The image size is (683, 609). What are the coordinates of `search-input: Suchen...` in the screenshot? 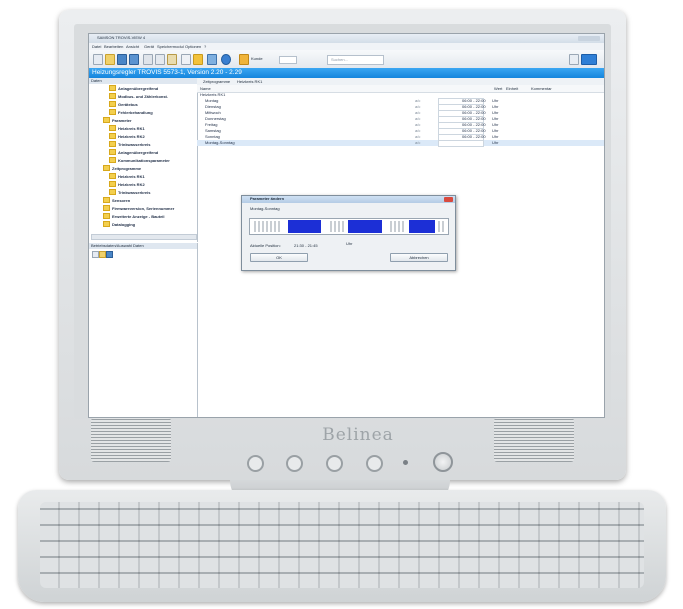 It's located at (355, 60).